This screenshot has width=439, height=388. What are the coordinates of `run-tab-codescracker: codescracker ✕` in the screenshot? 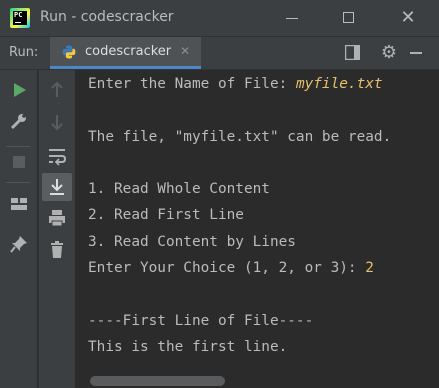 It's located at (125, 53).